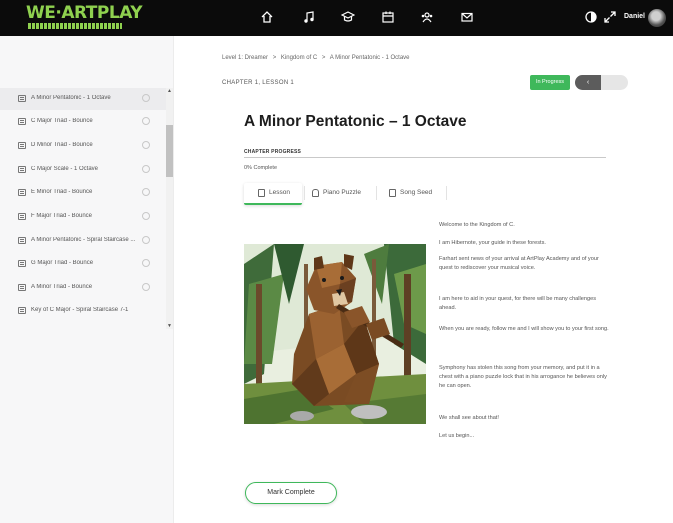 This screenshot has width=673, height=523. What do you see at coordinates (355, 121) in the screenshot?
I see `page-title: A Minor Pentatonic – 1 Octave` at bounding box center [355, 121].